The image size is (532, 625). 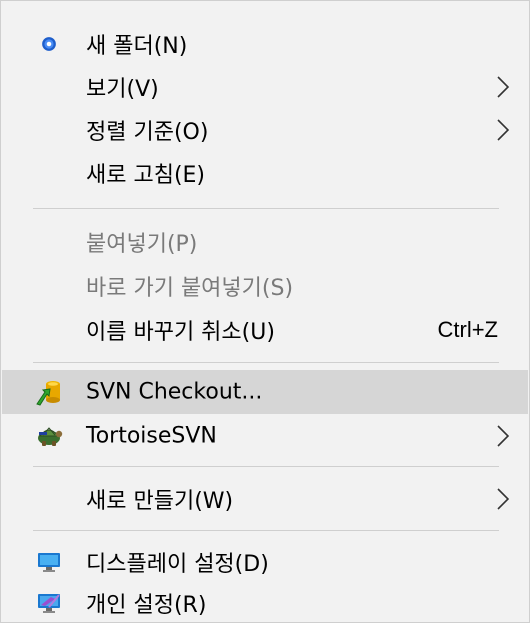 I want to click on display-settings-icon, so click(x=49, y=562).